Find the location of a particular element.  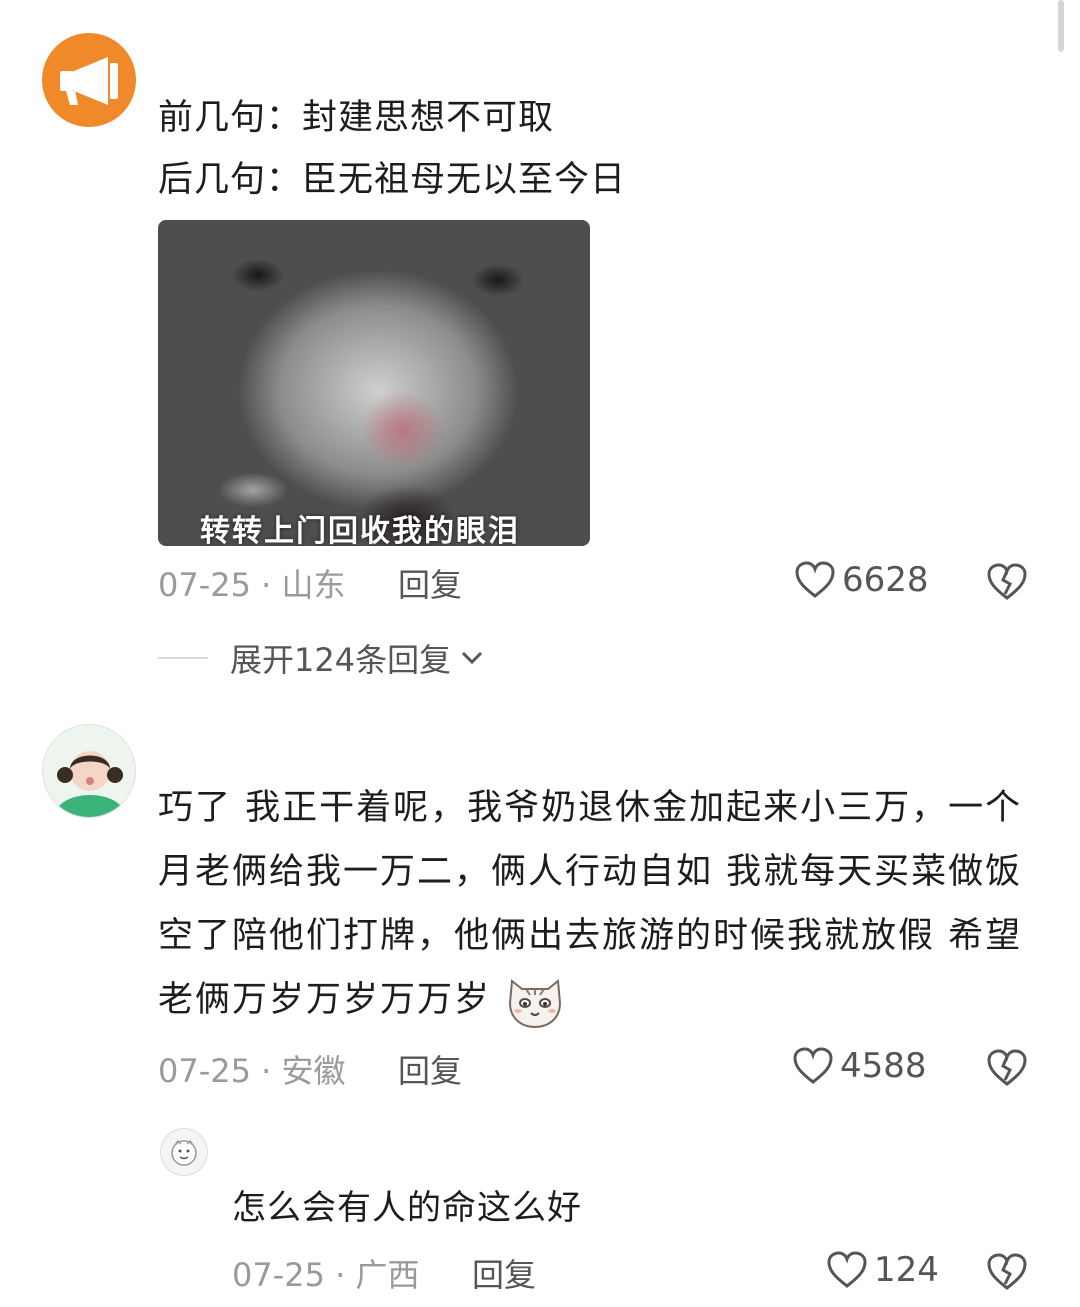

comment-text-line: 后几句：臣无祖母无以至今日 is located at coordinates (392, 180).